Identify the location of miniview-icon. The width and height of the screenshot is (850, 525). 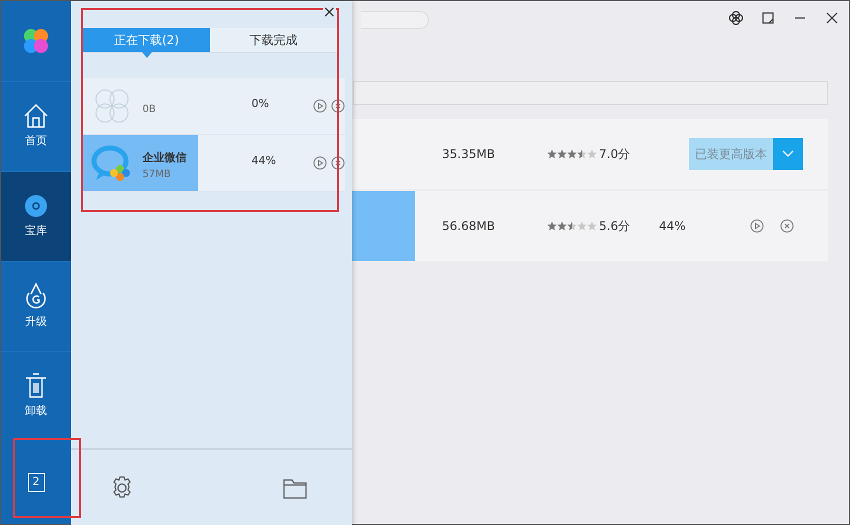
(768, 18).